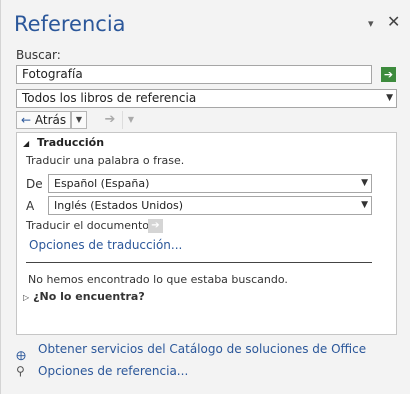 The width and height of the screenshot is (410, 394). I want to click on collapse-triangle-icon: ◢, so click(26, 143).